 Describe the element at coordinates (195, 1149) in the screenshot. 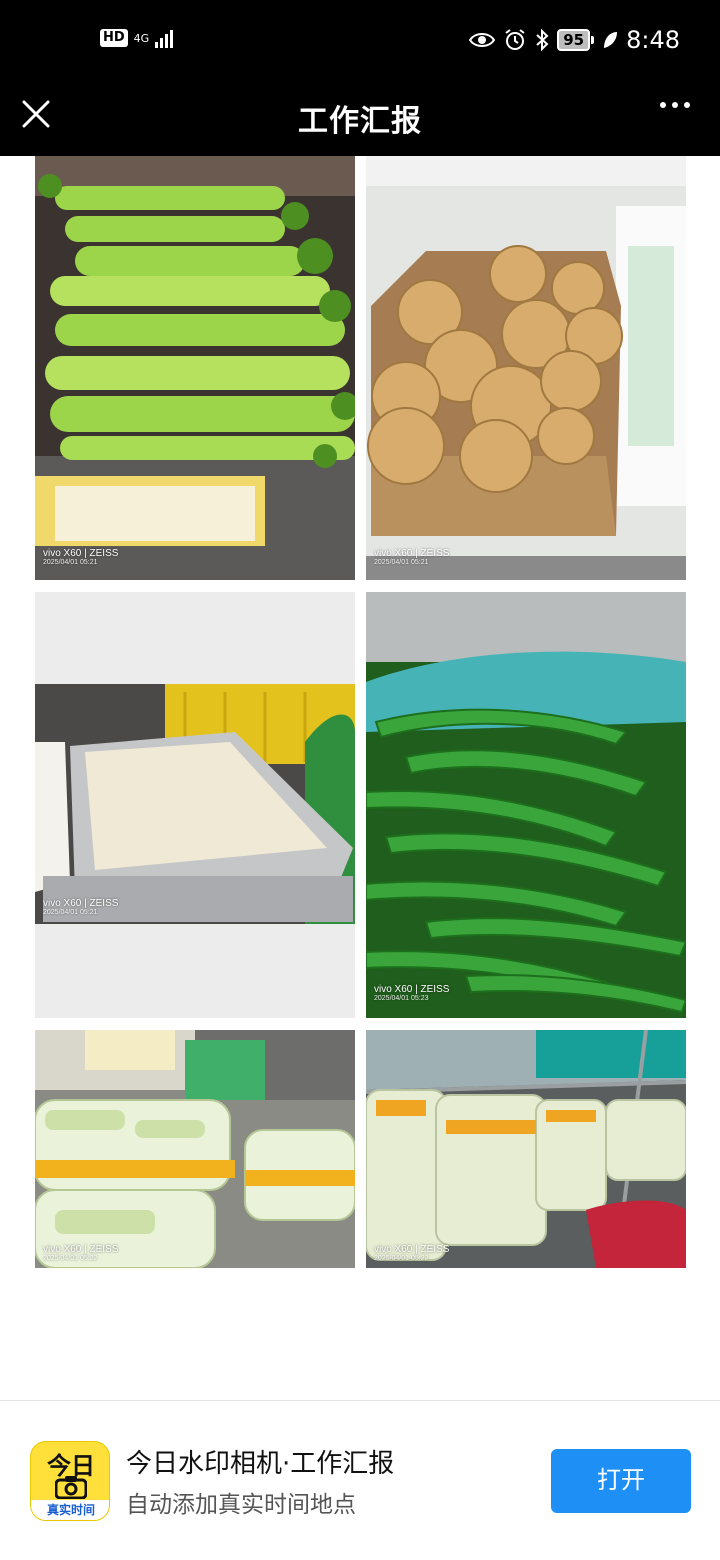

I see `photo-napa-cabbage: vivo X60 | ZEISS 2025/04/01 05:22` at that location.